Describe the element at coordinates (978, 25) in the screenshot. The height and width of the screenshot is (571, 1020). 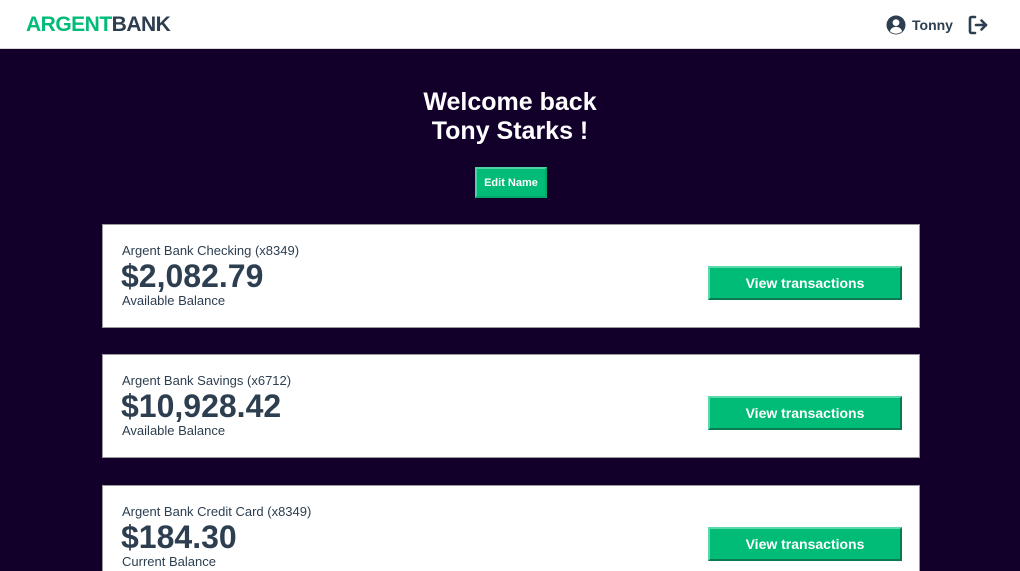
I see `sign-out-button` at that location.